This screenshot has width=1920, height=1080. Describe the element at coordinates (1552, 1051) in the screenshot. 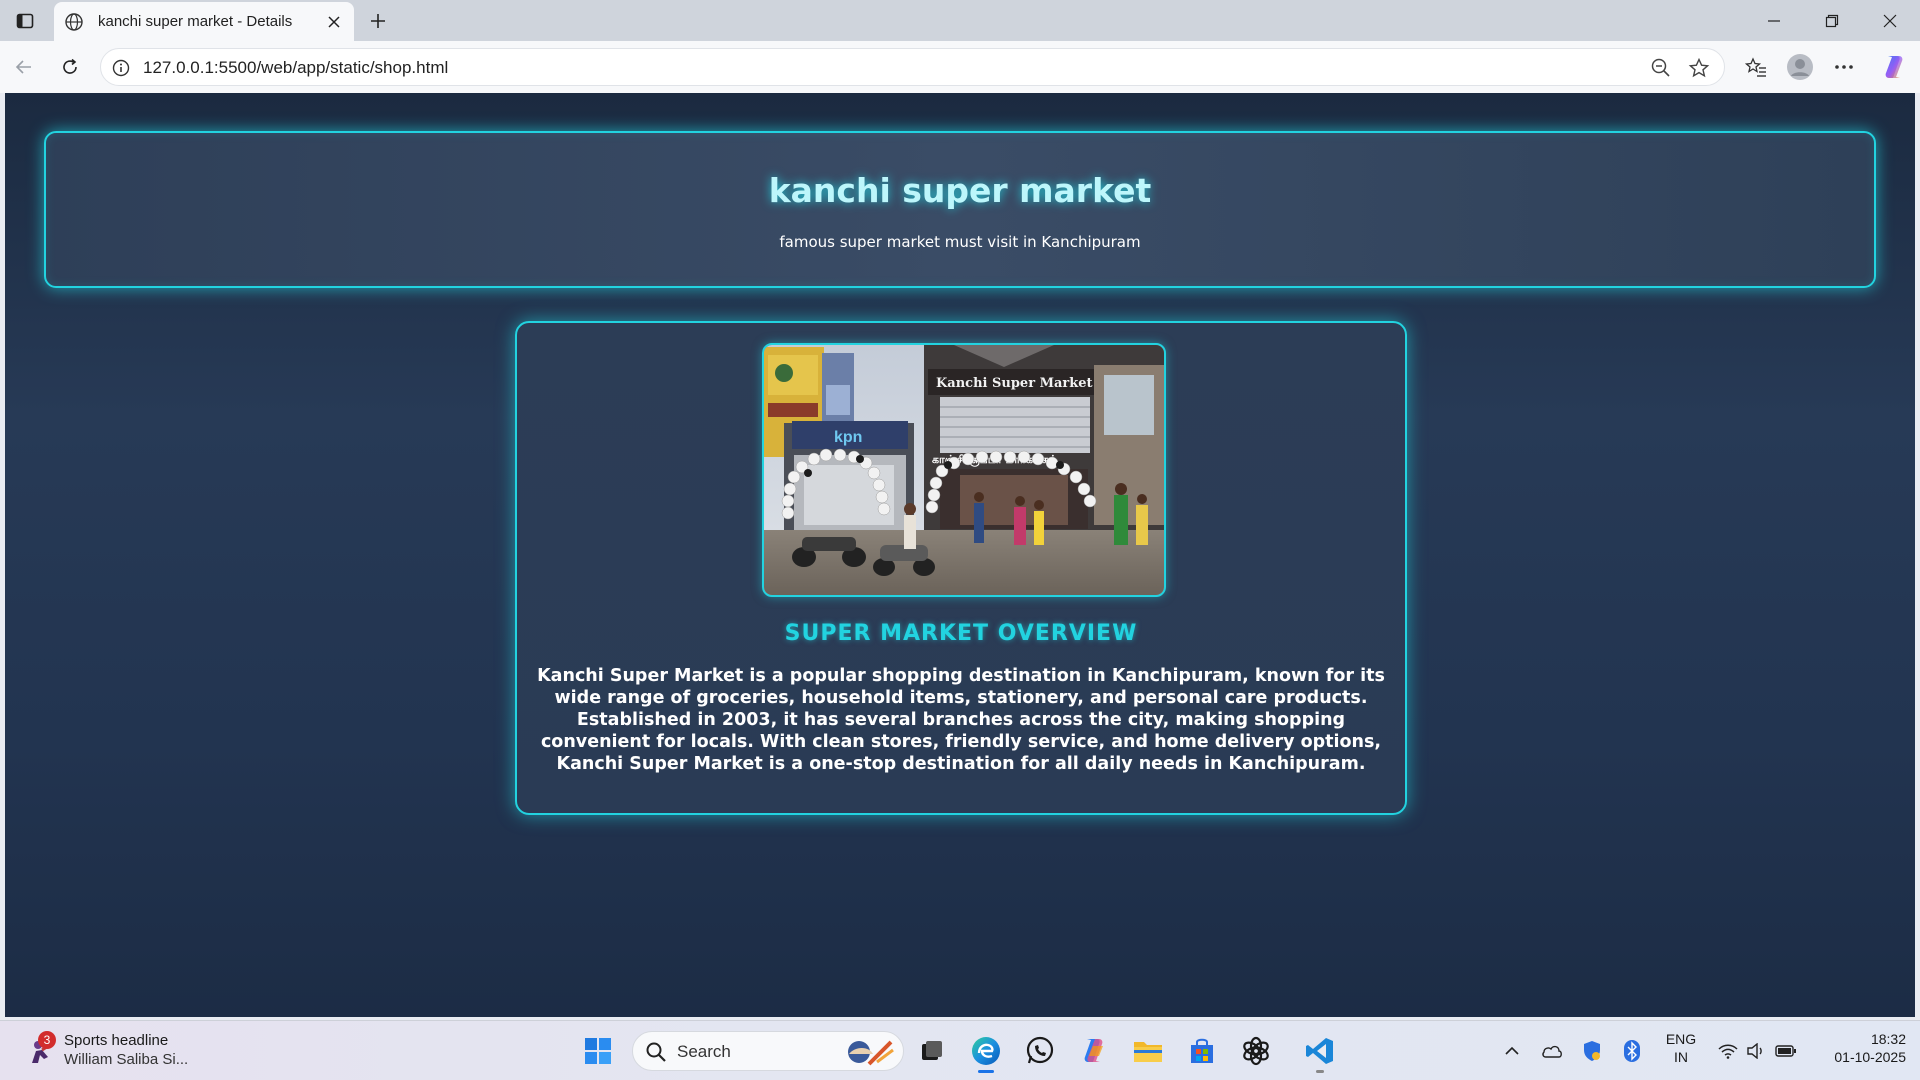

I see `onedrive-cloud-icon` at that location.